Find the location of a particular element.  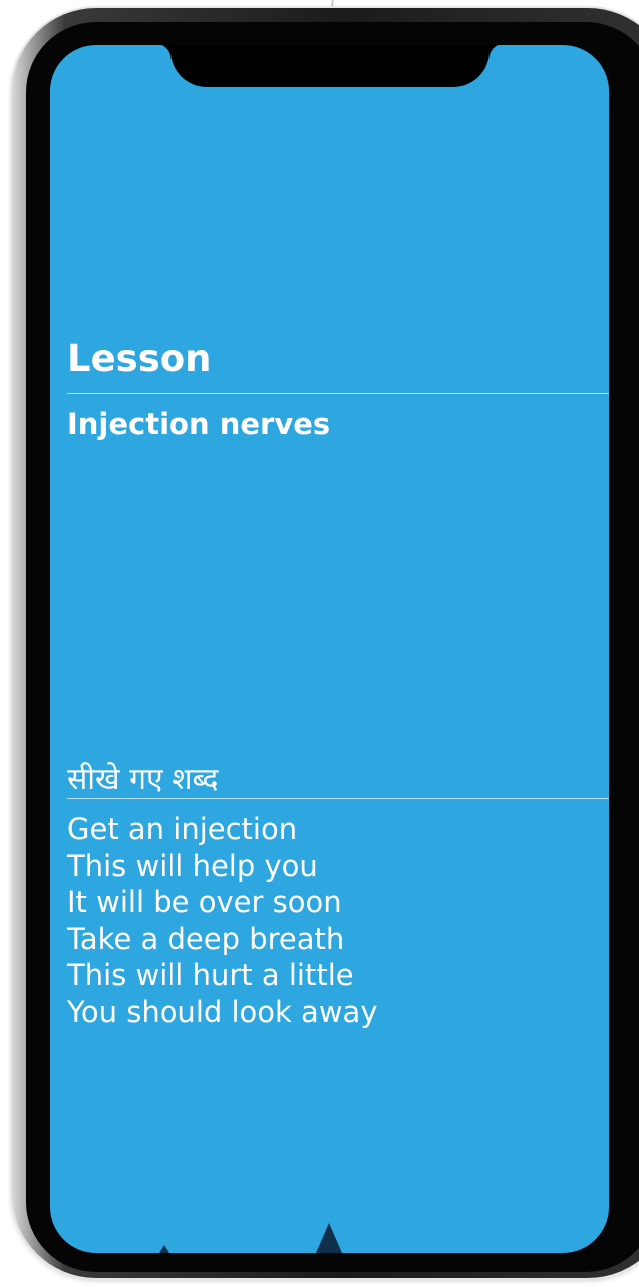

phone-notch is located at coordinates (330, 66).